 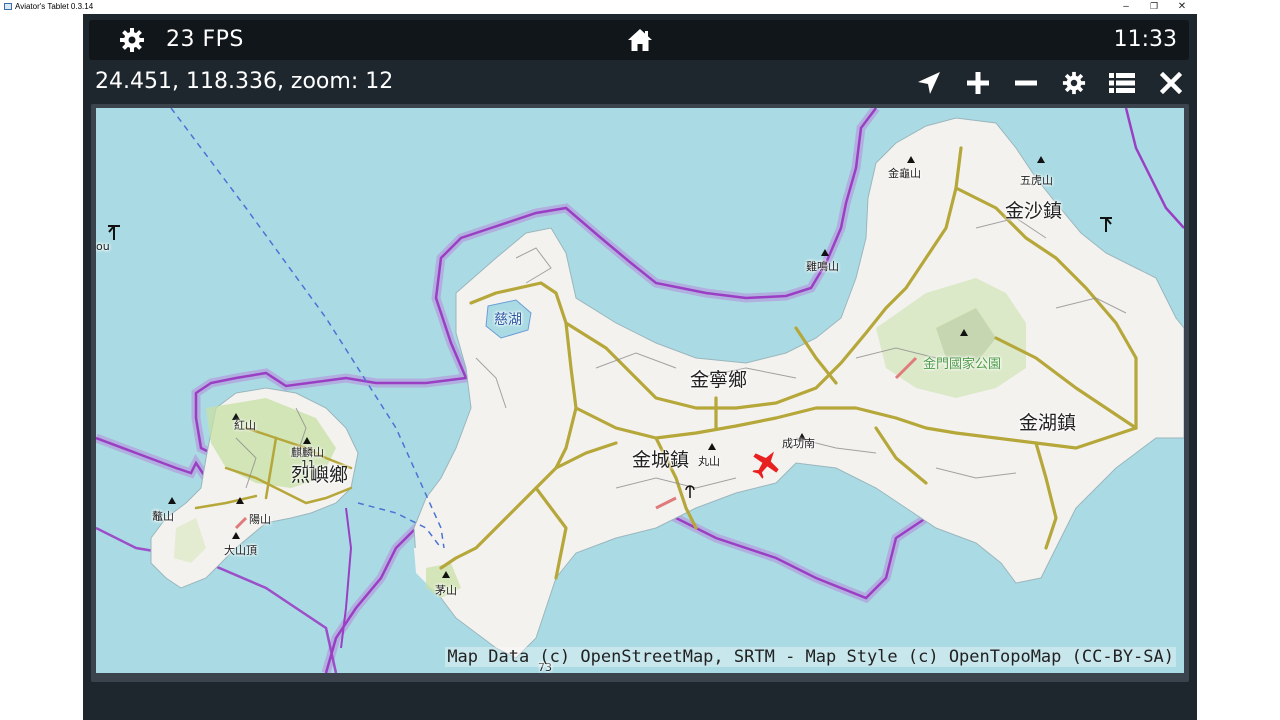 What do you see at coordinates (260, 519) in the screenshot?
I see `map-label-yangshan: 陽山` at bounding box center [260, 519].